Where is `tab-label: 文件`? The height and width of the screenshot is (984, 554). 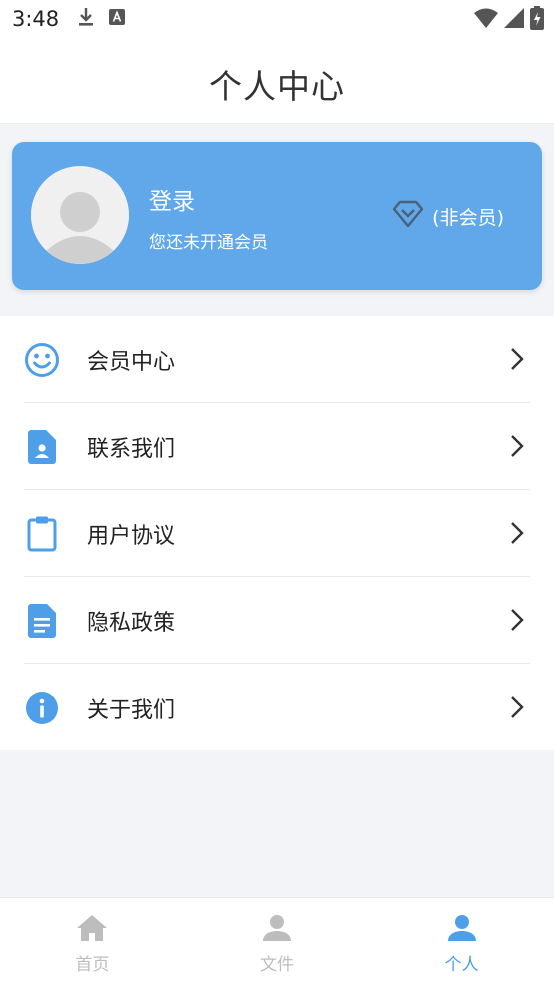 tab-label: 文件 is located at coordinates (277, 965).